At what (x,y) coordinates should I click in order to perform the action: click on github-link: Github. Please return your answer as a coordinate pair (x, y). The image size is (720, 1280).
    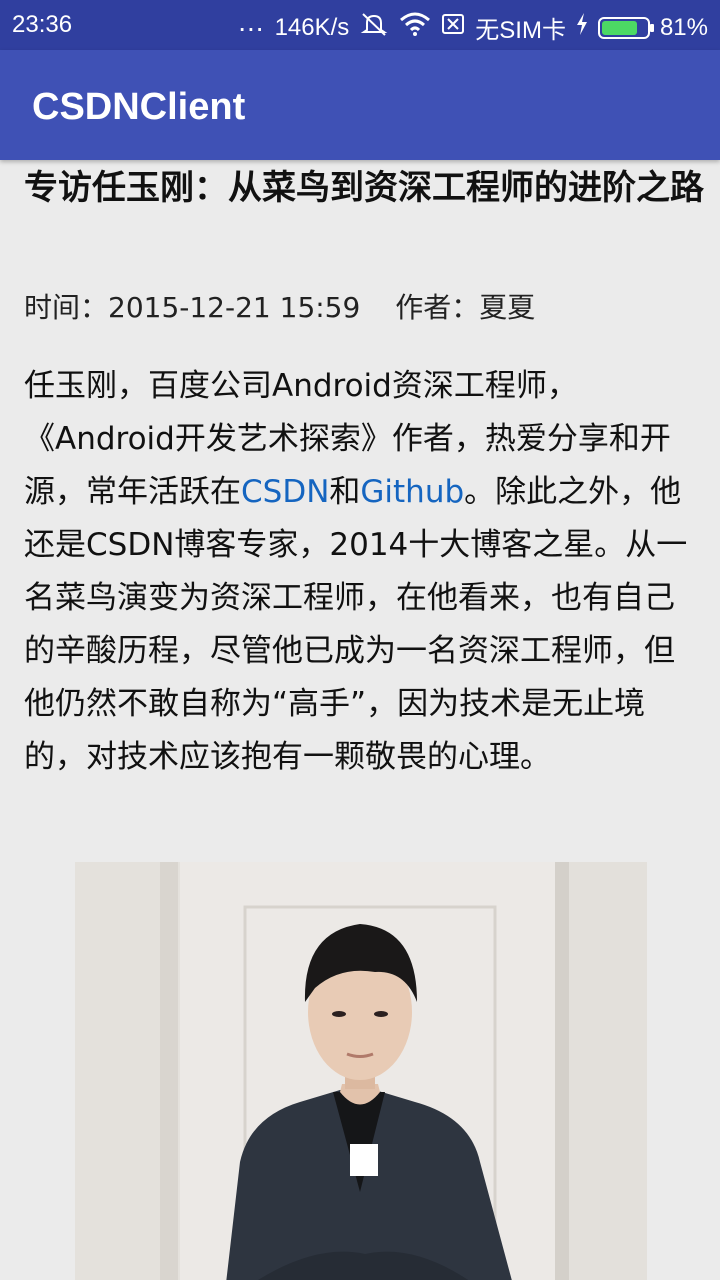
    Looking at the image, I should click on (412, 492).